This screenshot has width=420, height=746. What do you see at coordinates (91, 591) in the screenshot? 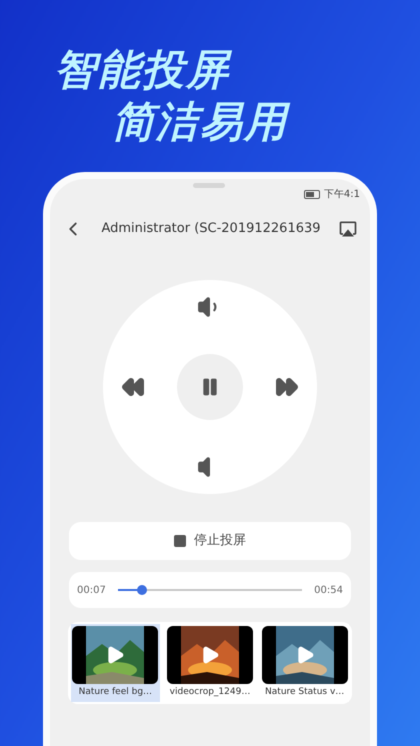
I see `elapsed-time: 00:07` at bounding box center [91, 591].